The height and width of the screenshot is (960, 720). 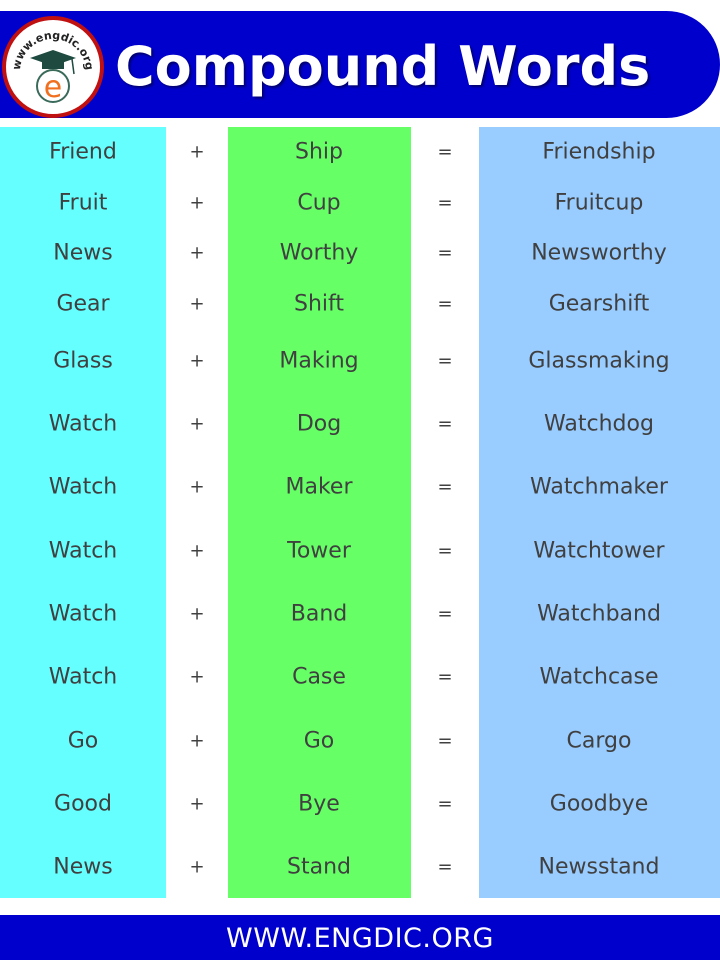 What do you see at coordinates (319, 804) in the screenshot?
I see `second-word: Bye` at bounding box center [319, 804].